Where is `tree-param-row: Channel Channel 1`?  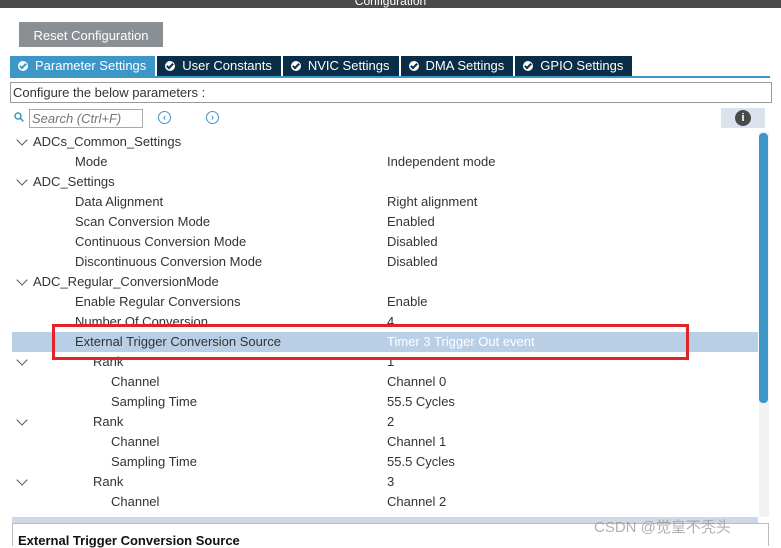
tree-param-row: Channel Channel 1 is located at coordinates (385, 442).